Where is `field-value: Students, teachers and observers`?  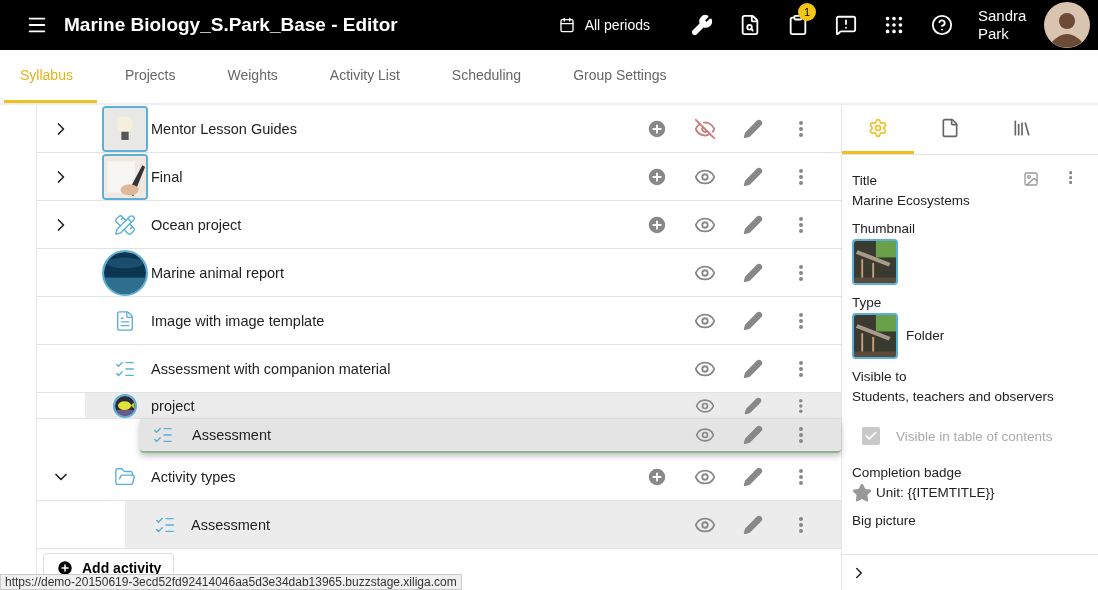
field-value: Students, teachers and observers is located at coordinates (953, 397).